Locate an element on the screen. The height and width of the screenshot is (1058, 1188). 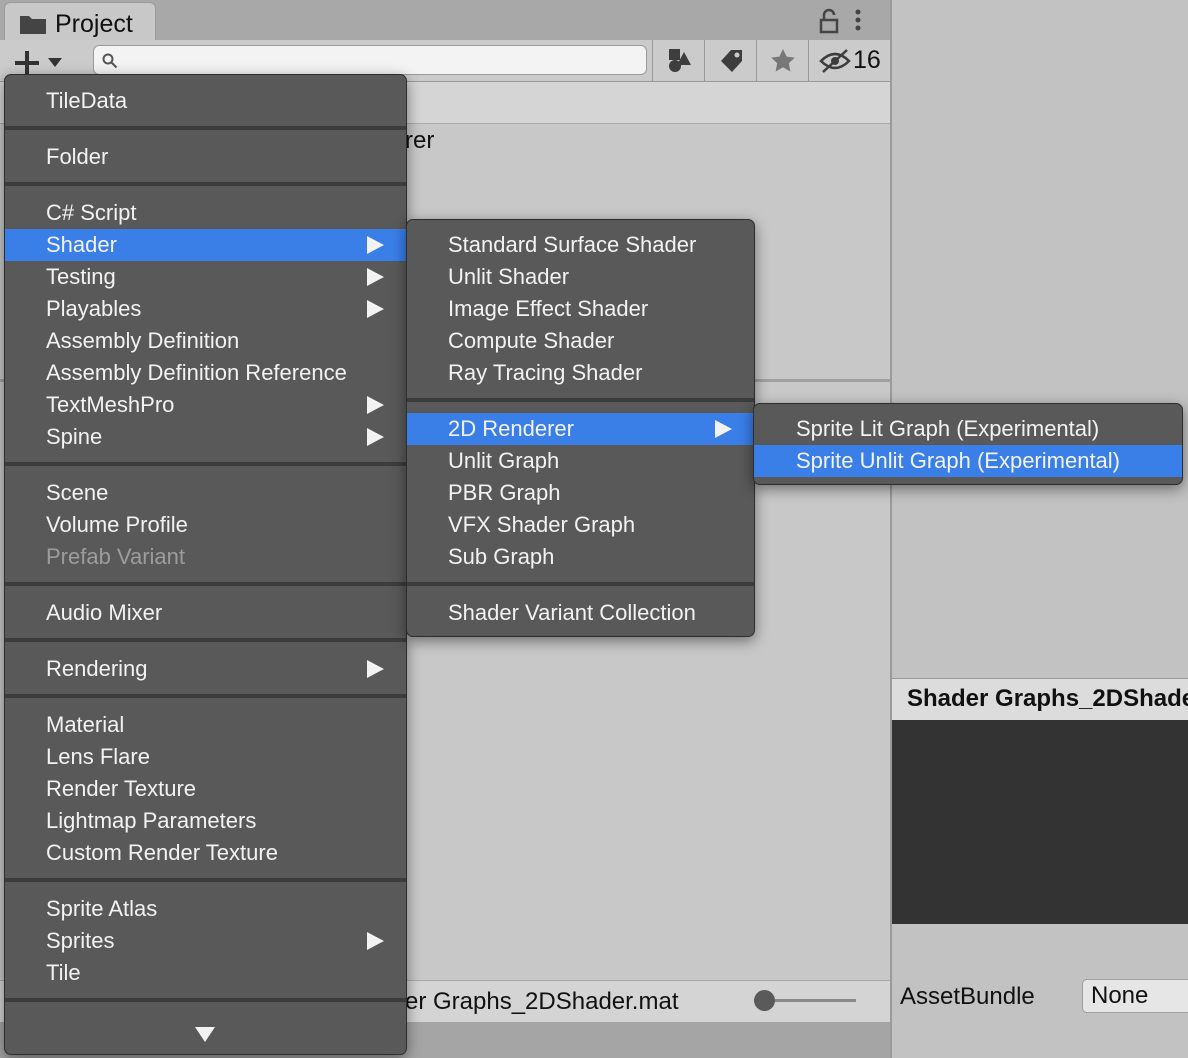
assetbundle-dropdown: None is located at coordinates (1135, 996).